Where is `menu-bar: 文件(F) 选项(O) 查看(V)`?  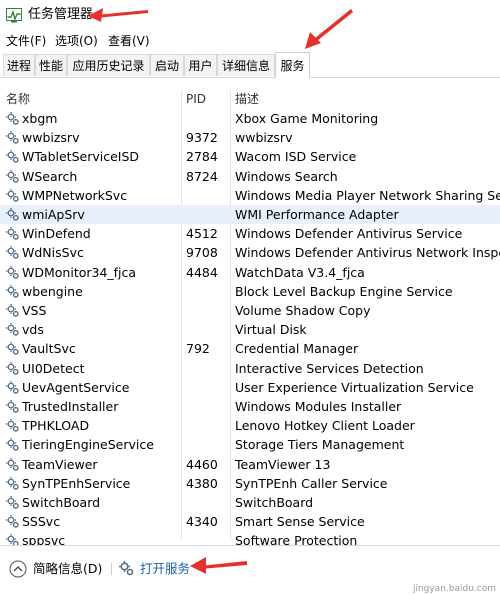 menu-bar: 文件(F) 选项(O) 查看(V) is located at coordinates (250, 41).